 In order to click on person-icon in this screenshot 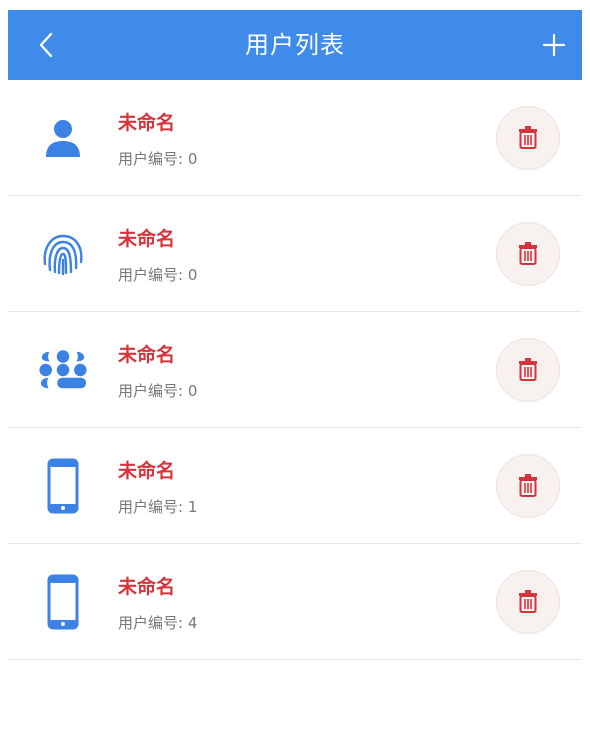, I will do `click(63, 138)`.